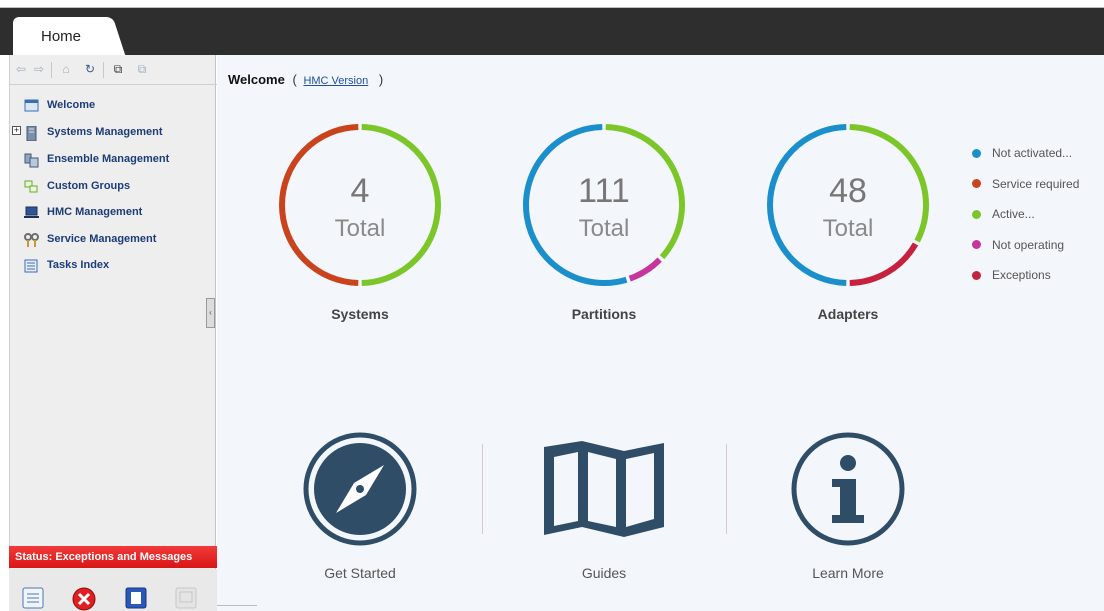  What do you see at coordinates (31, 105) in the screenshot?
I see `window-icon` at bounding box center [31, 105].